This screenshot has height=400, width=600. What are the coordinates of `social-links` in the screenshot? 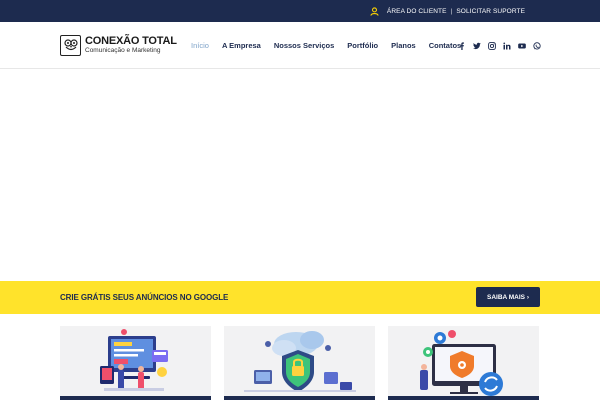 It's located at (499, 45).